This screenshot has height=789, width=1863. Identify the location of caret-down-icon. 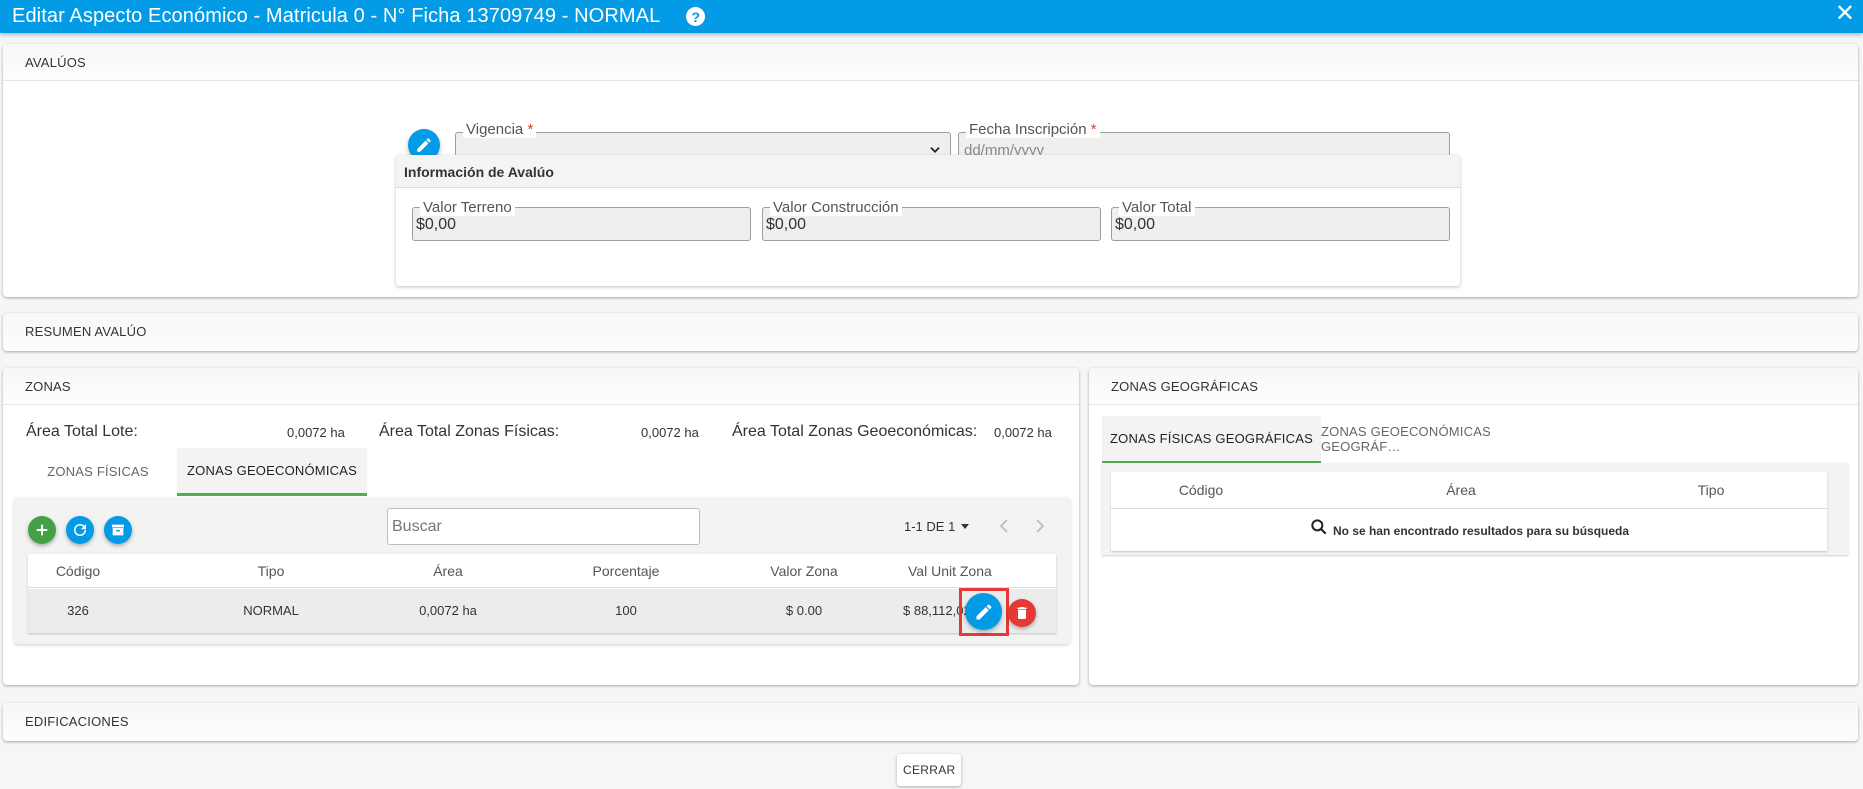
(965, 527).